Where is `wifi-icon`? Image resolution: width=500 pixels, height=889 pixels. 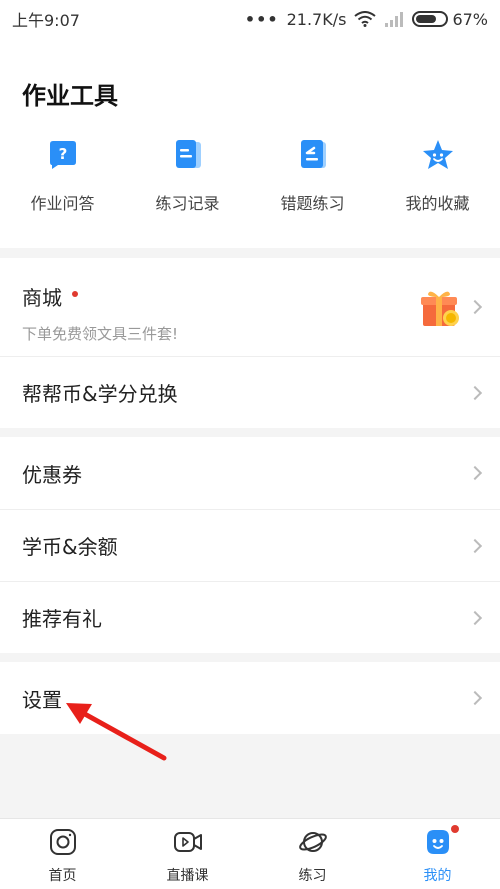
wifi-icon is located at coordinates (365, 19).